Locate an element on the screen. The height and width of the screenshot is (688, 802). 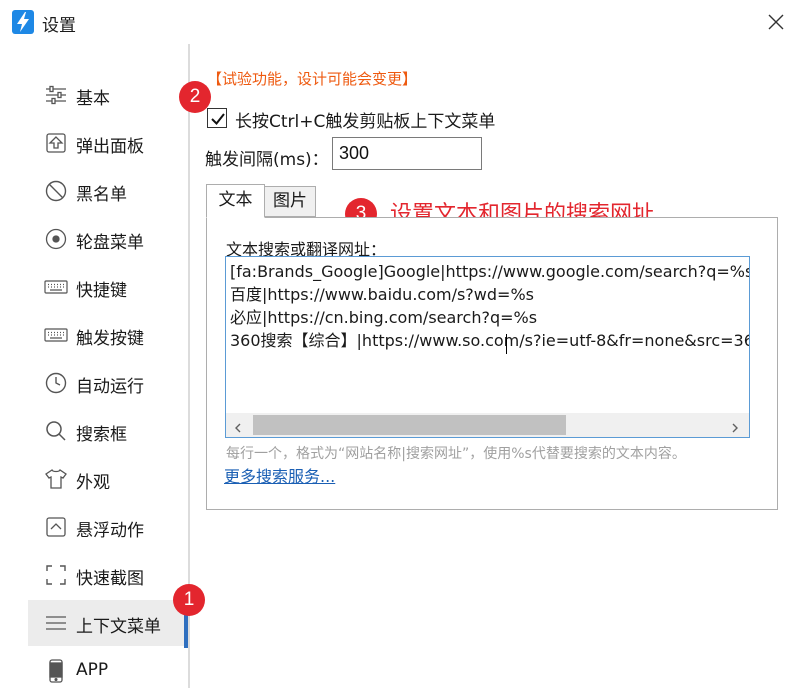
active-indicator is located at coordinates (186, 631).